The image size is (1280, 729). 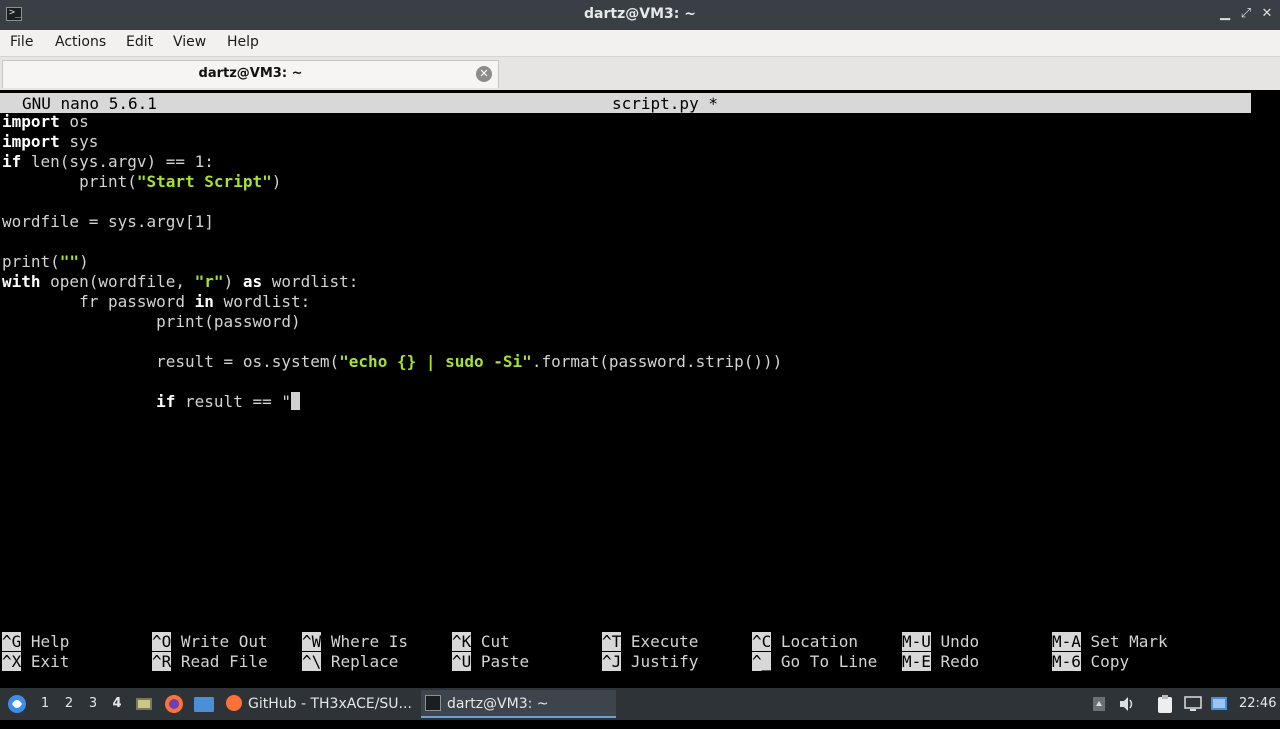 I want to click on nano-version: GNU nano 5.6.1, so click(x=89, y=103).